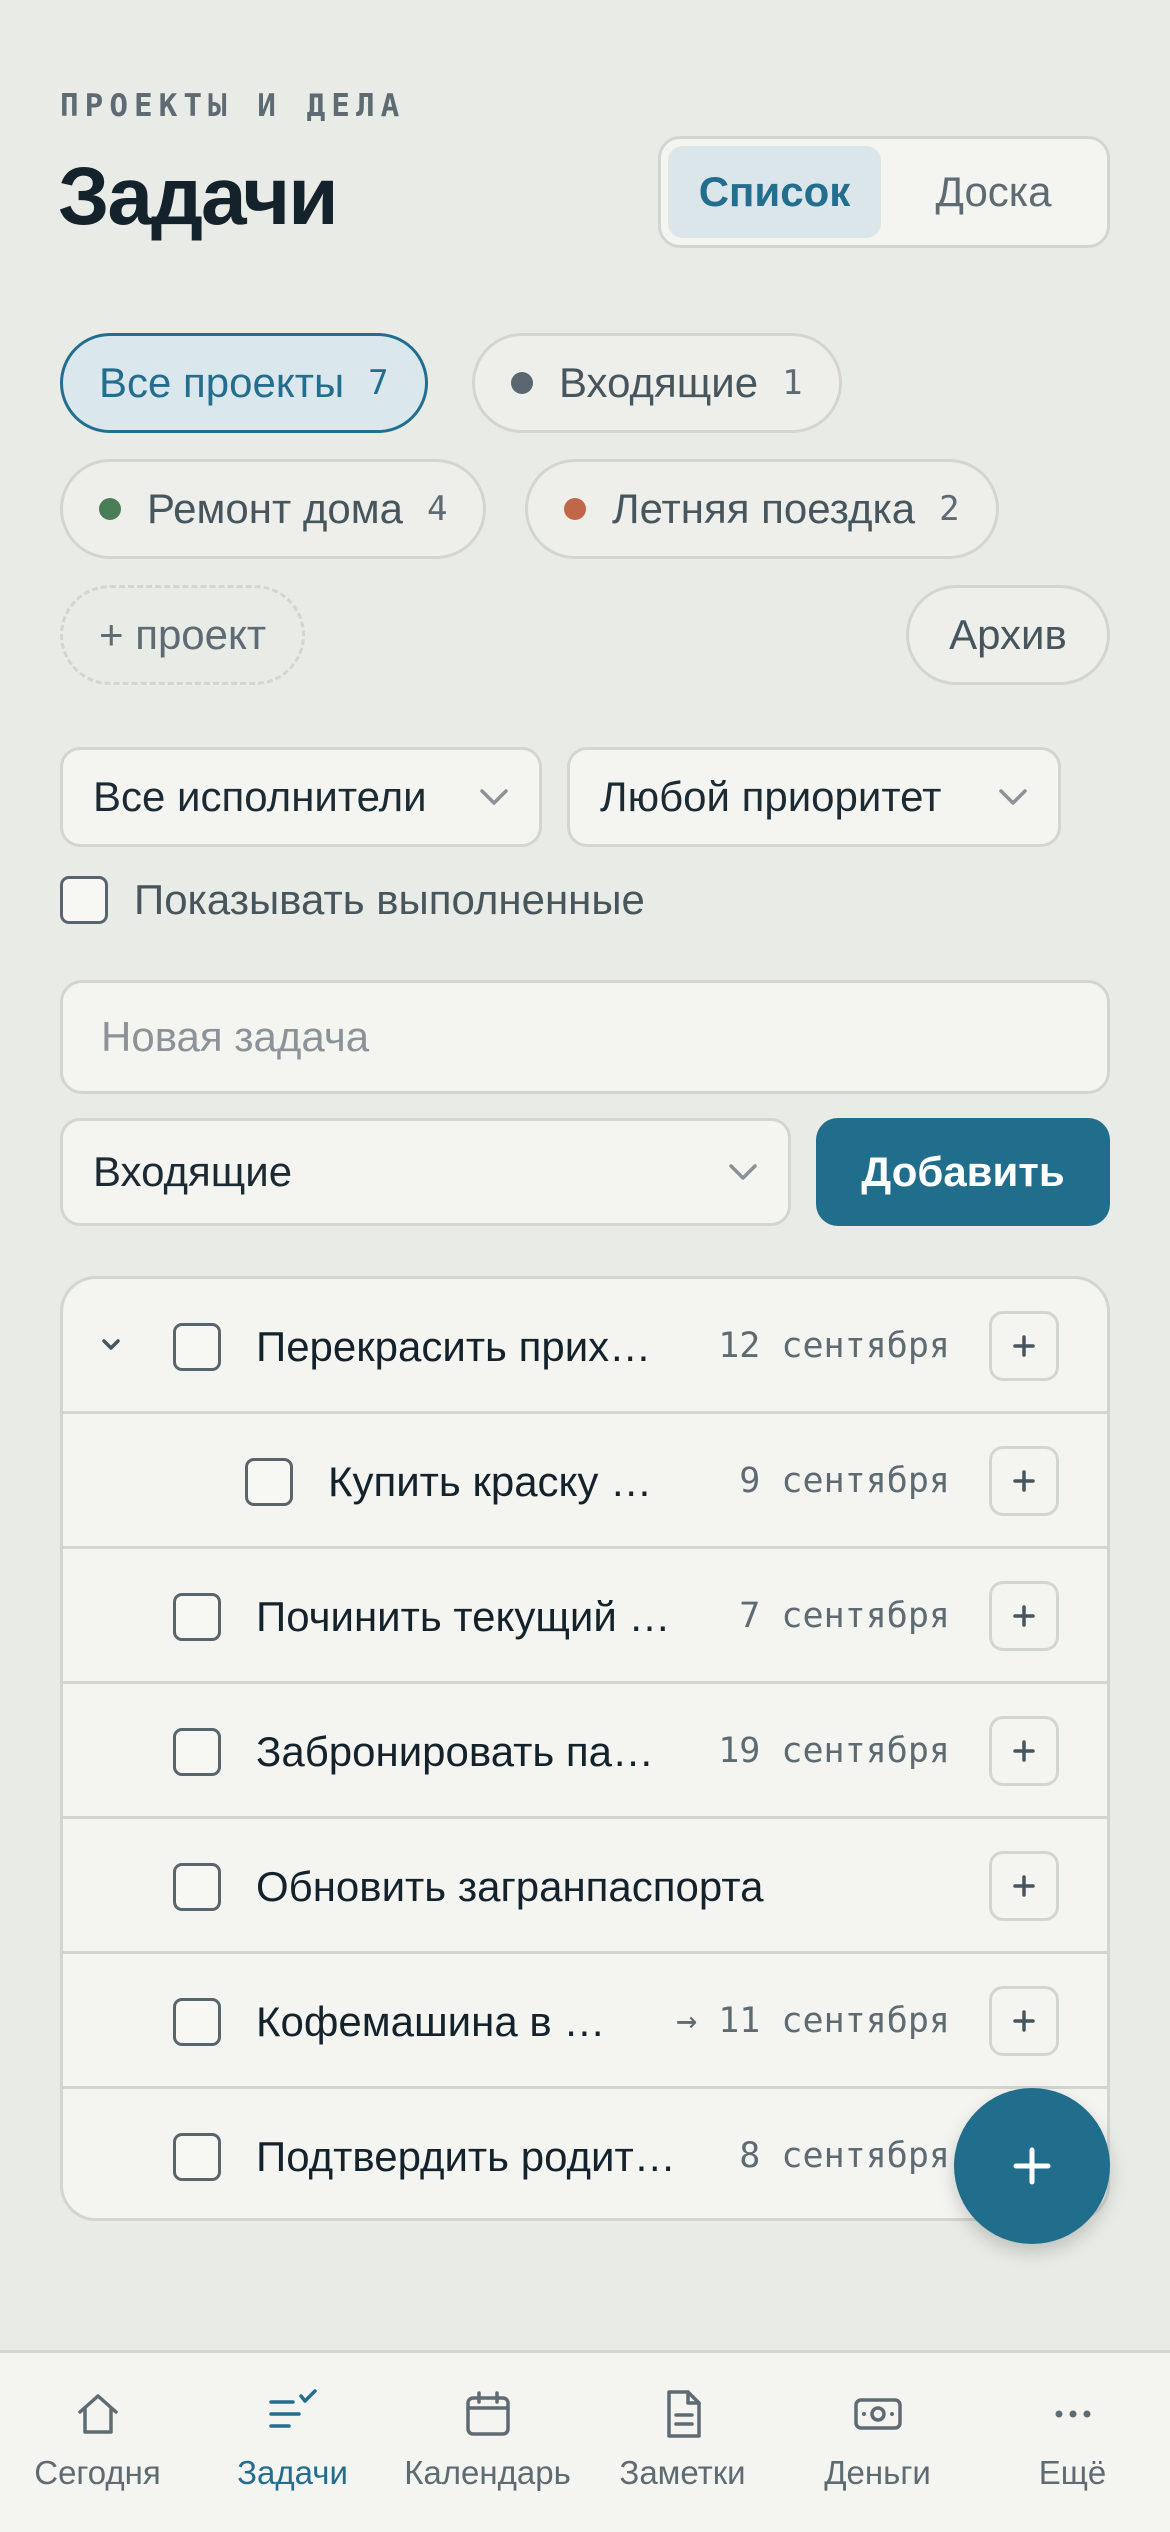  What do you see at coordinates (425, 1172) in the screenshot?
I see `new-task-project-select: Входящие` at bounding box center [425, 1172].